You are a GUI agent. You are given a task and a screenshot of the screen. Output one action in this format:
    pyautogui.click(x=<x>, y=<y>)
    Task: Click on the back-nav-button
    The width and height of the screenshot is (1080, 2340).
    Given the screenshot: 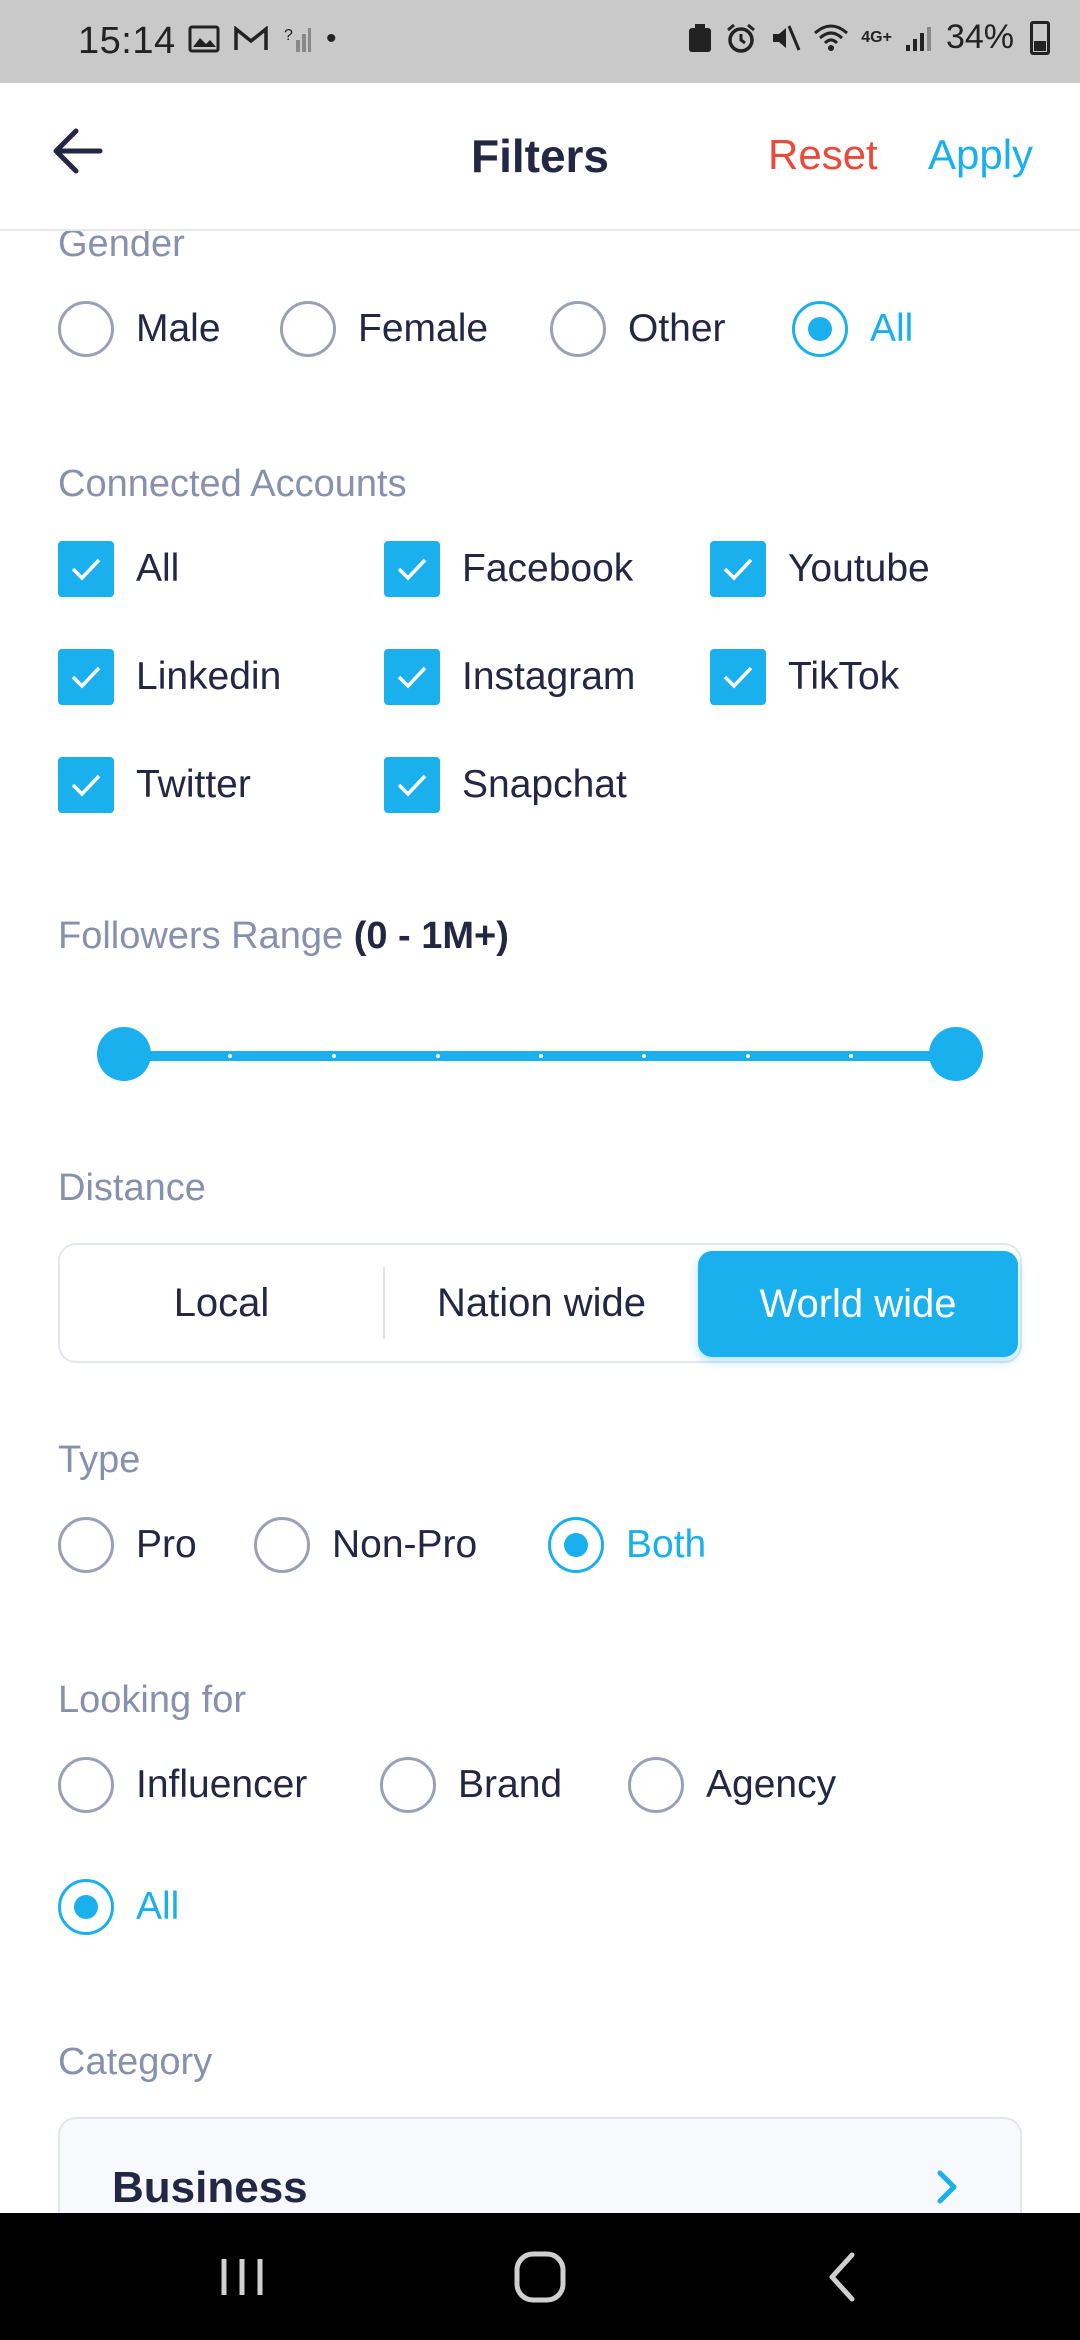 What is the action you would take?
    pyautogui.click(x=844, y=2277)
    